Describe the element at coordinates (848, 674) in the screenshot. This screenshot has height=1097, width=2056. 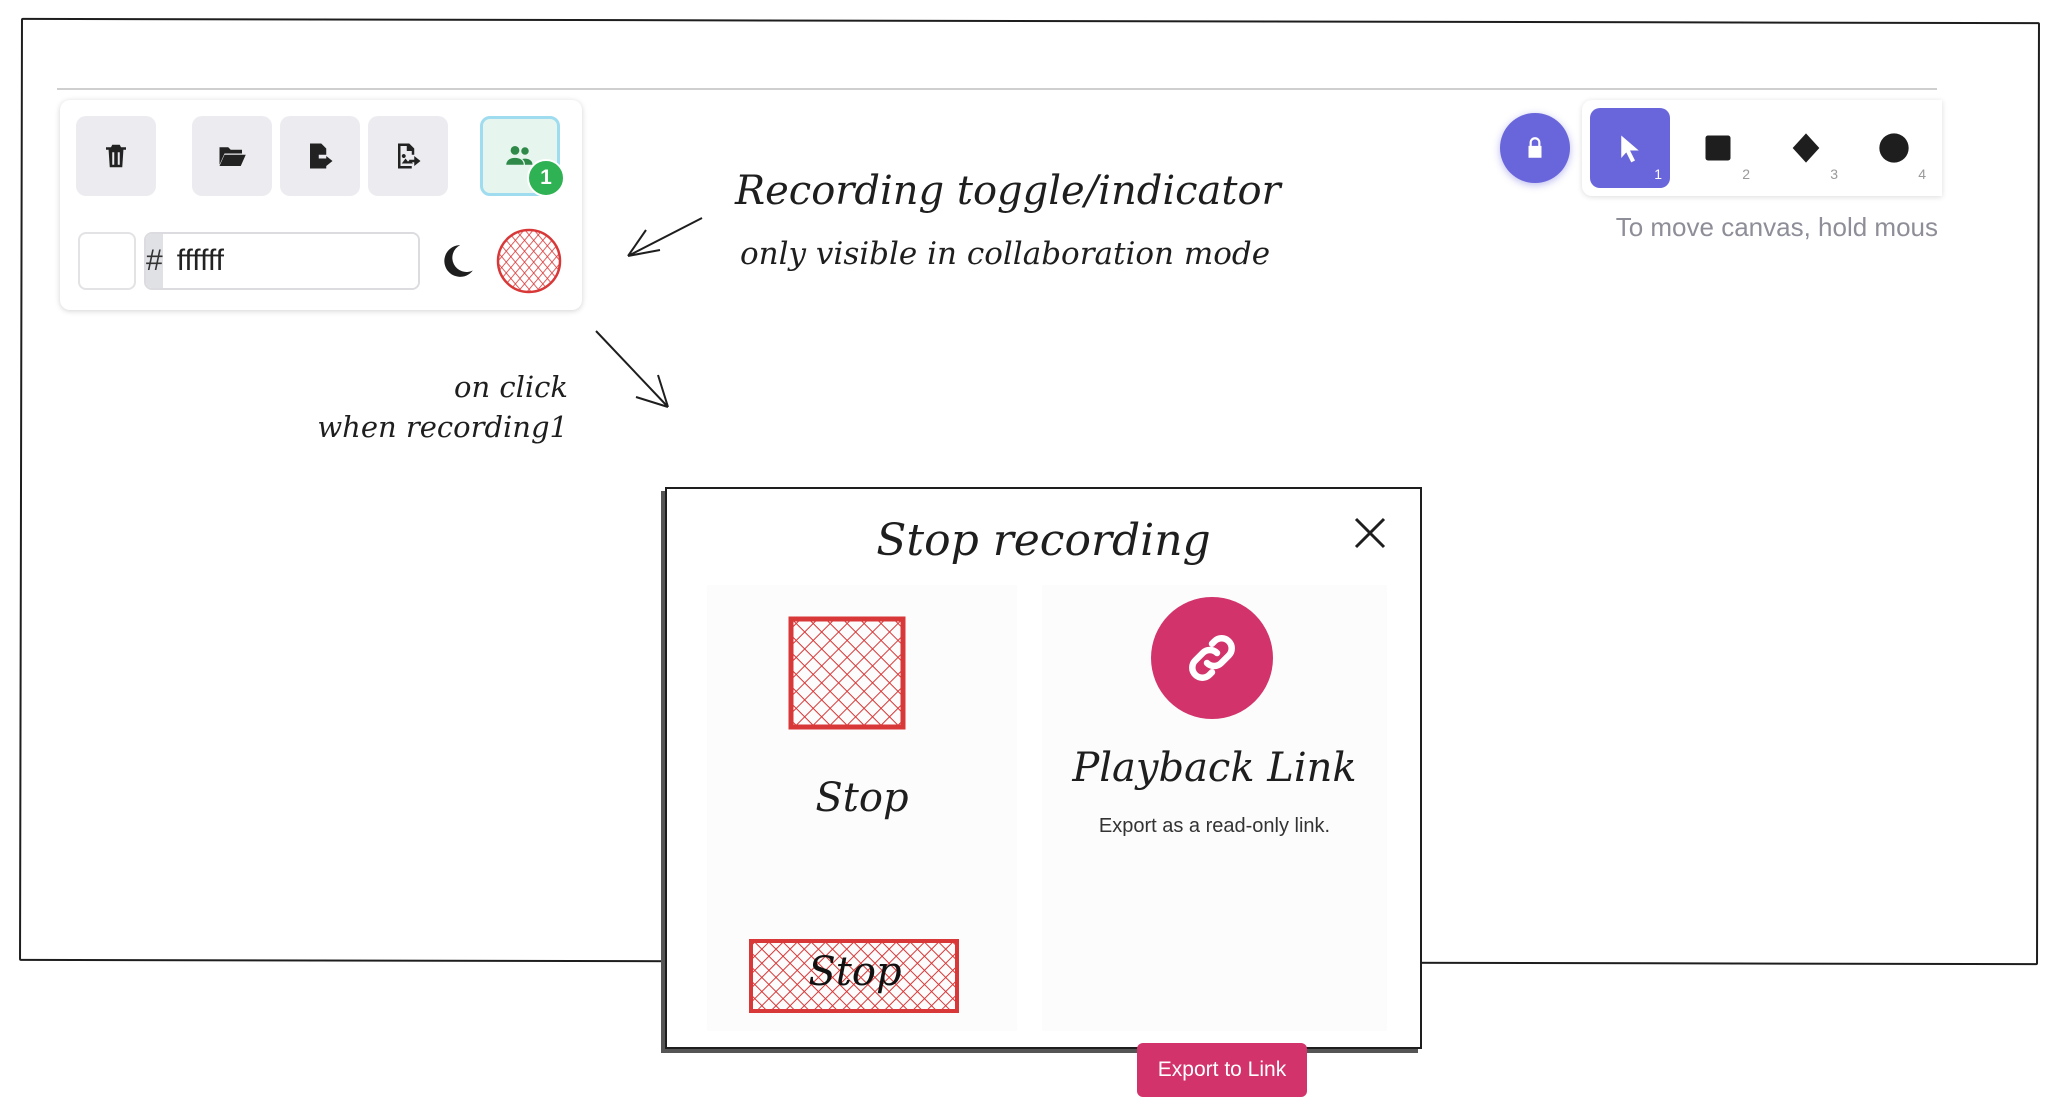
I see `stop-square-icon` at that location.